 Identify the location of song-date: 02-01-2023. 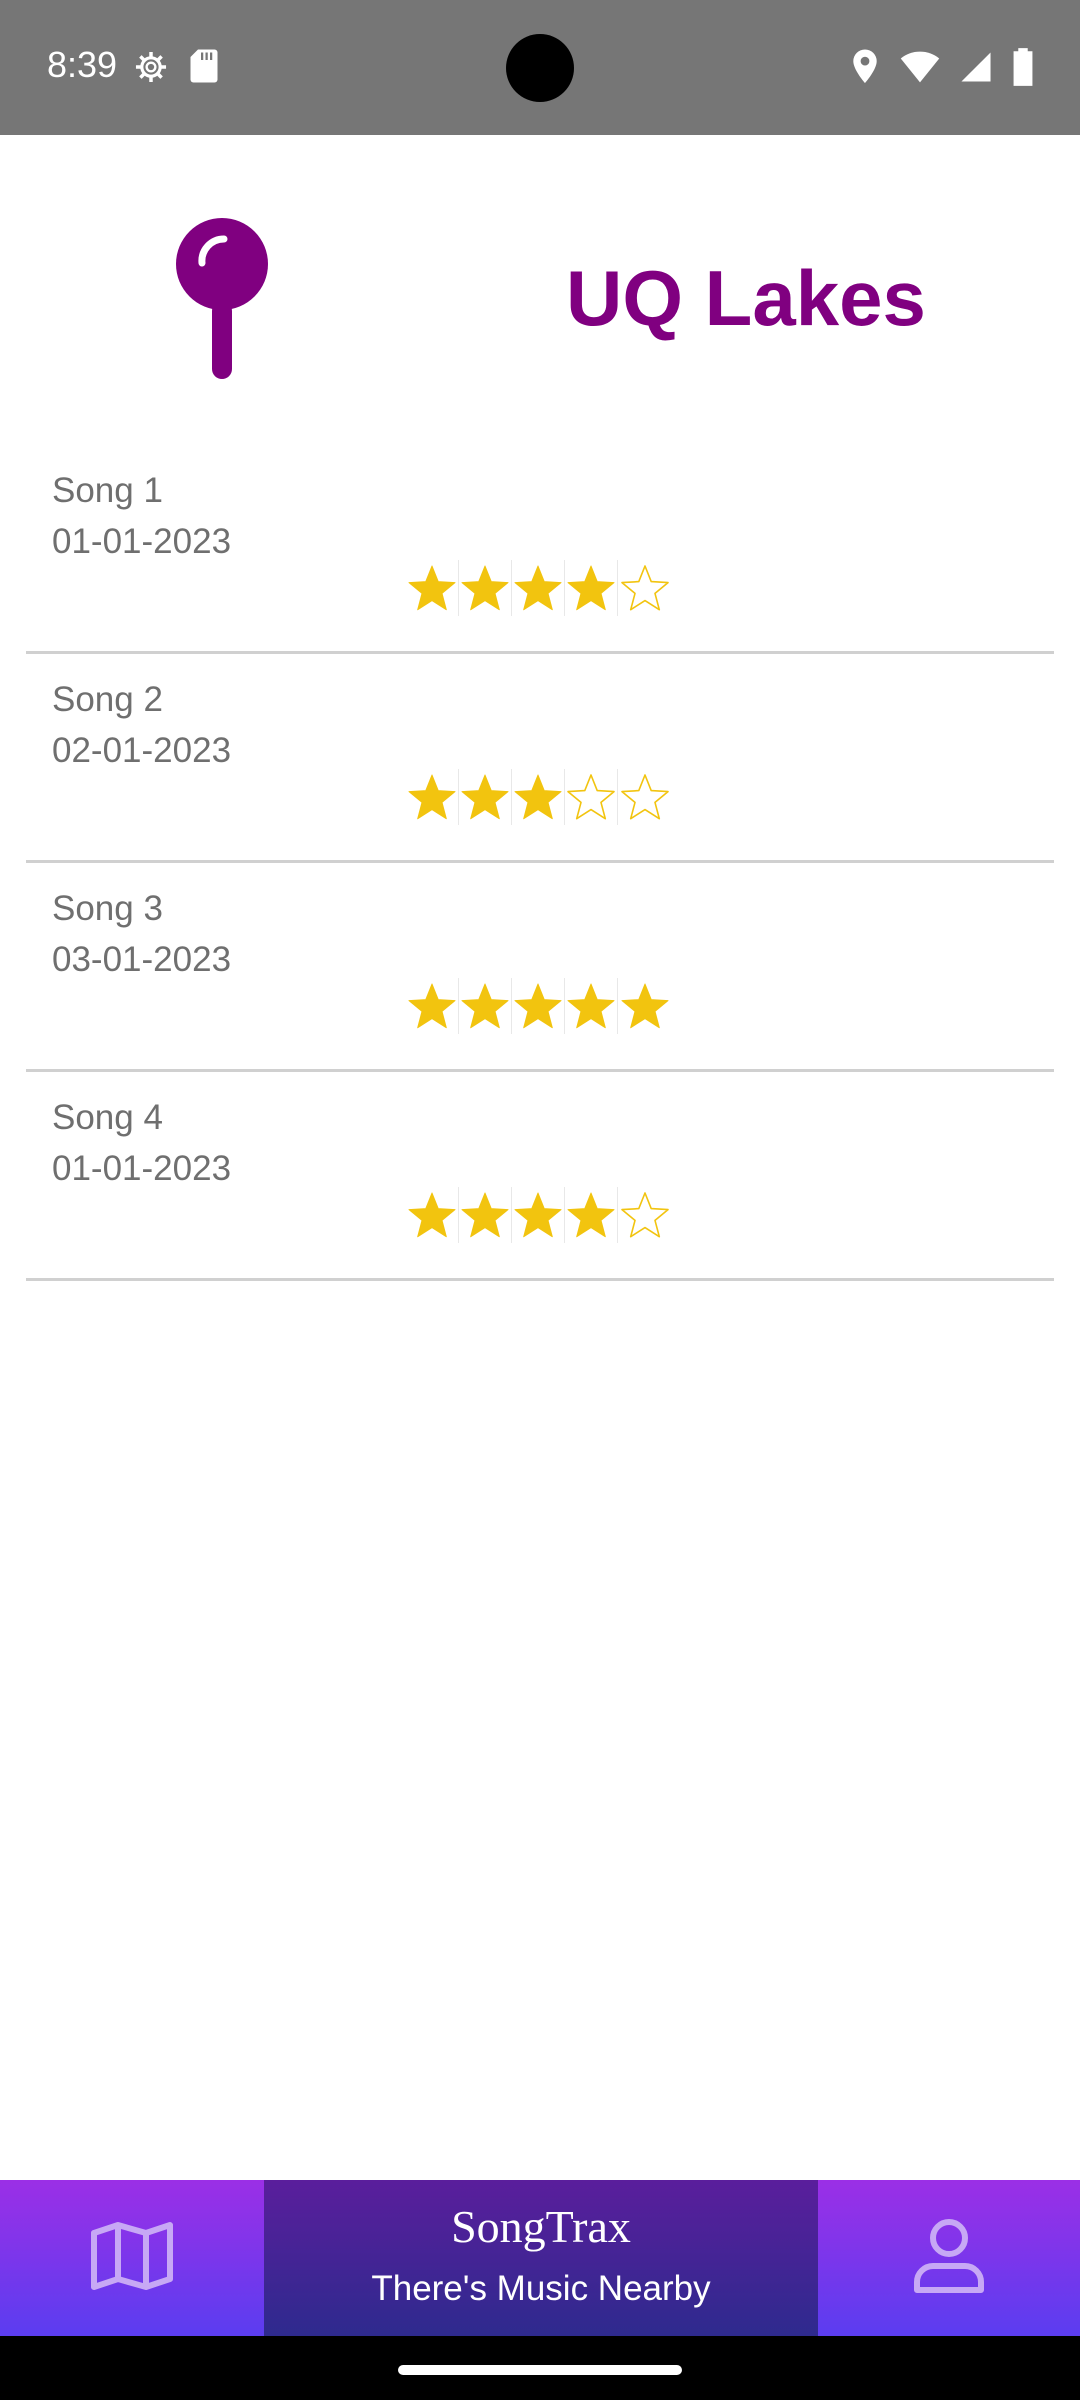
(142, 750).